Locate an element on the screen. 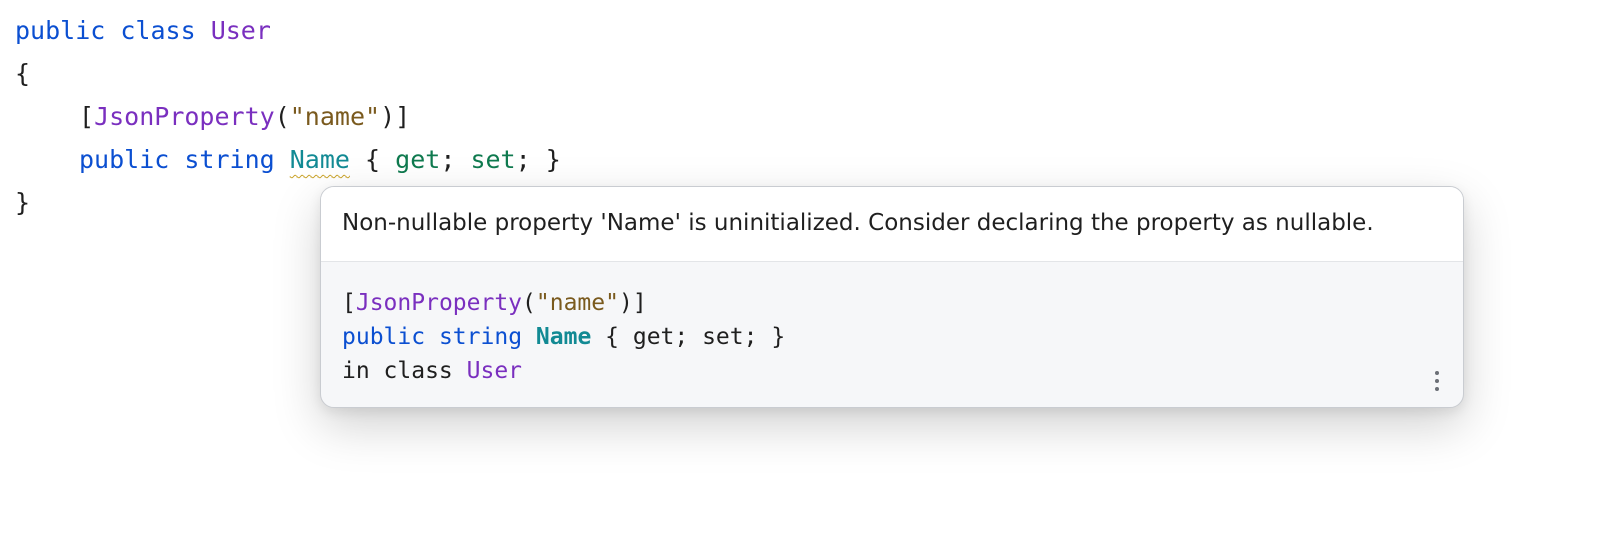 The height and width of the screenshot is (536, 1620). property-name: Name is located at coordinates (563, 337).